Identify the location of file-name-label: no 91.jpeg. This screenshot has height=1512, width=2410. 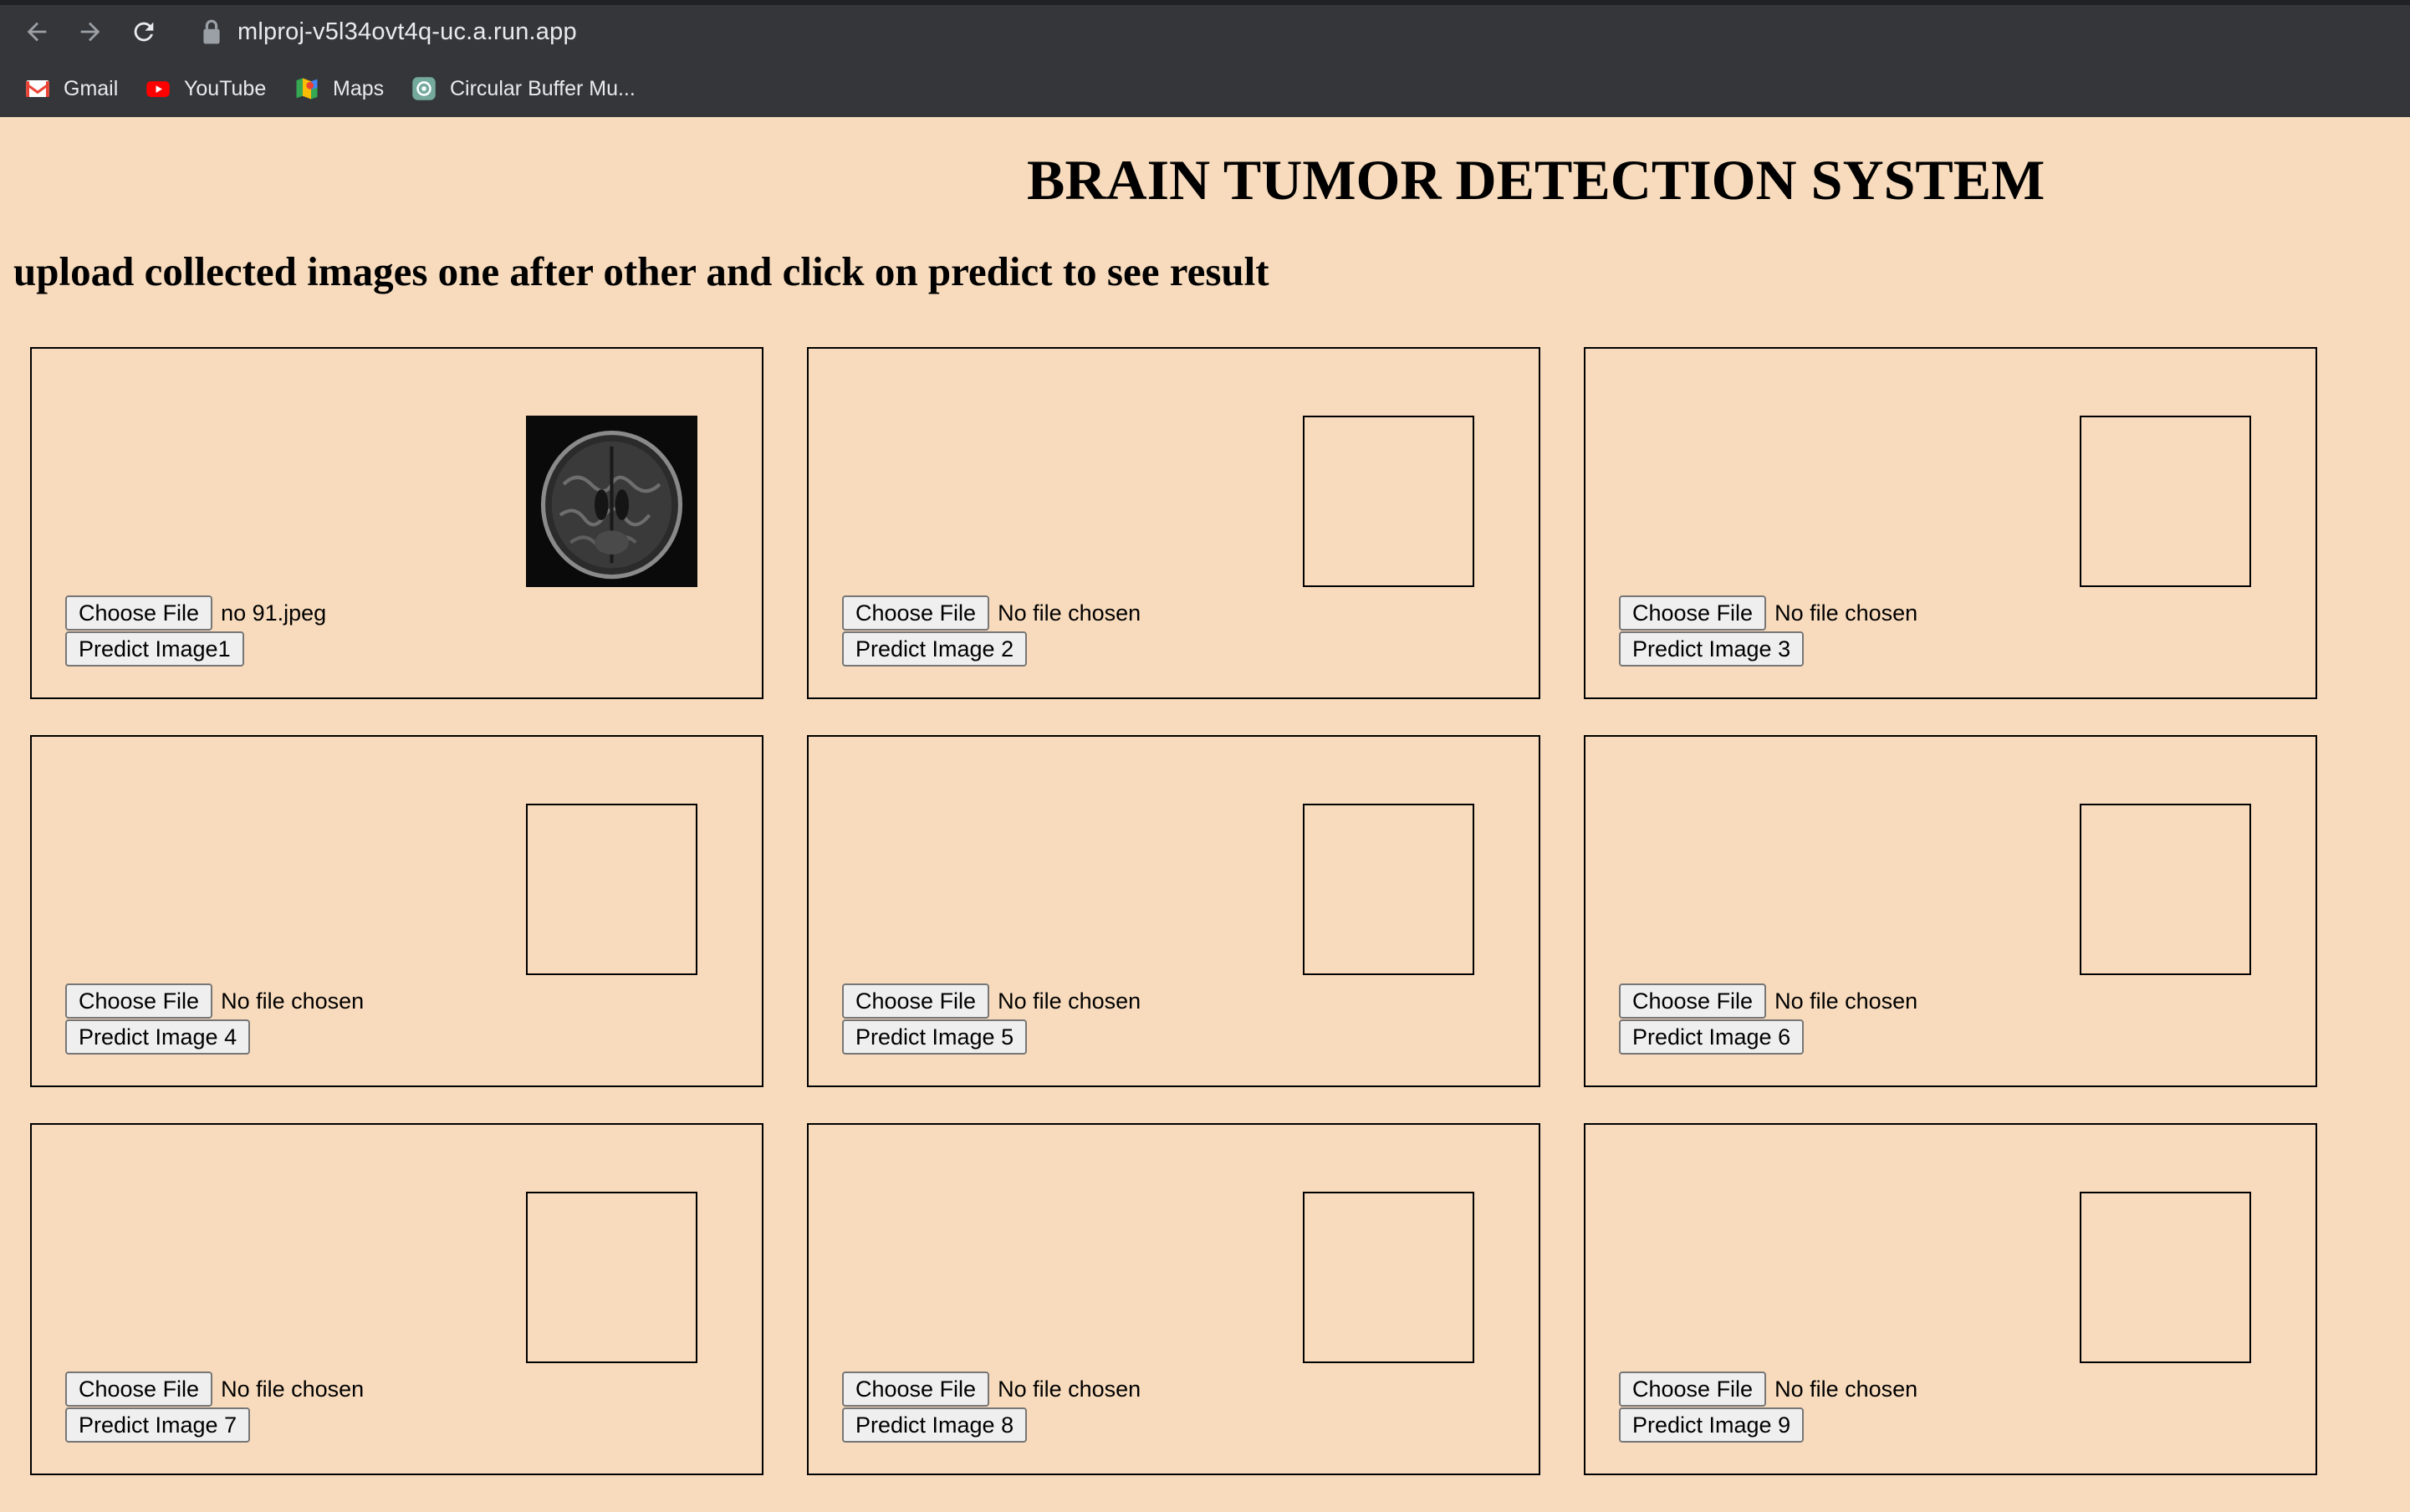
(274, 613).